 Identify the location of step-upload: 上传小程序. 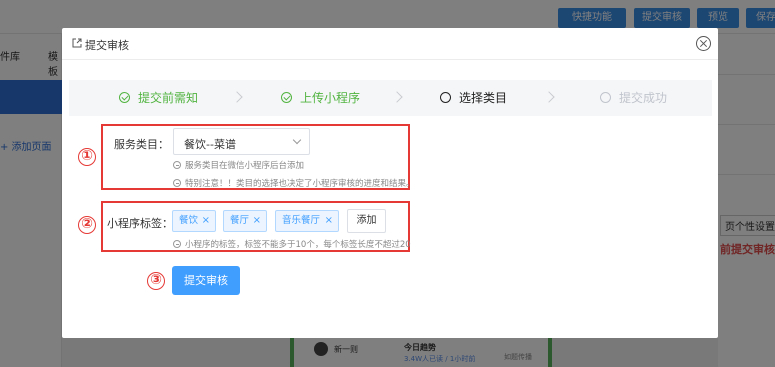
(320, 97).